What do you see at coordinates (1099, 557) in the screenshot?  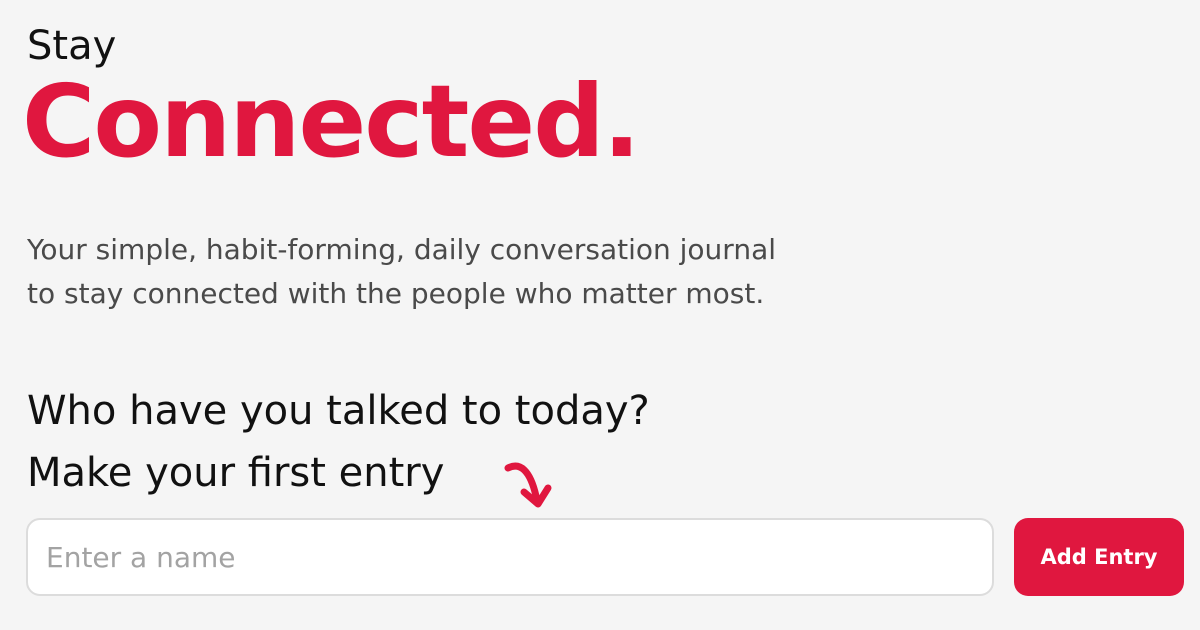 I see `add-entry-button: Add Entry` at bounding box center [1099, 557].